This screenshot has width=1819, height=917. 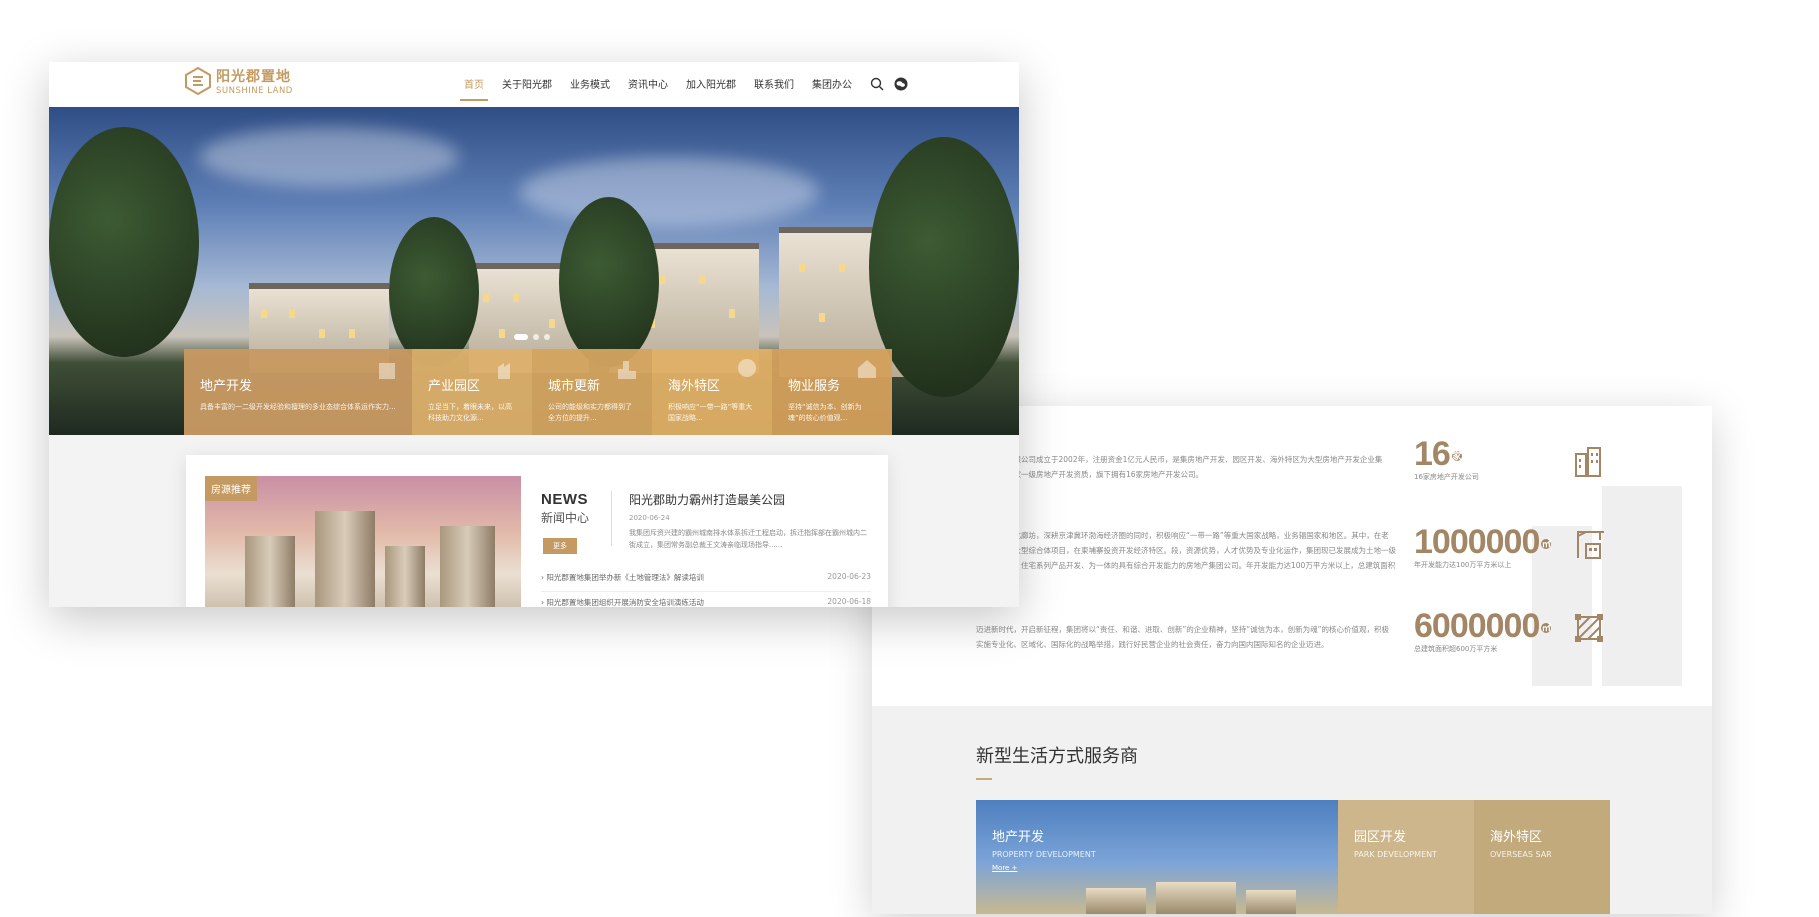 I want to click on wechat-icon, so click(x=901, y=84).